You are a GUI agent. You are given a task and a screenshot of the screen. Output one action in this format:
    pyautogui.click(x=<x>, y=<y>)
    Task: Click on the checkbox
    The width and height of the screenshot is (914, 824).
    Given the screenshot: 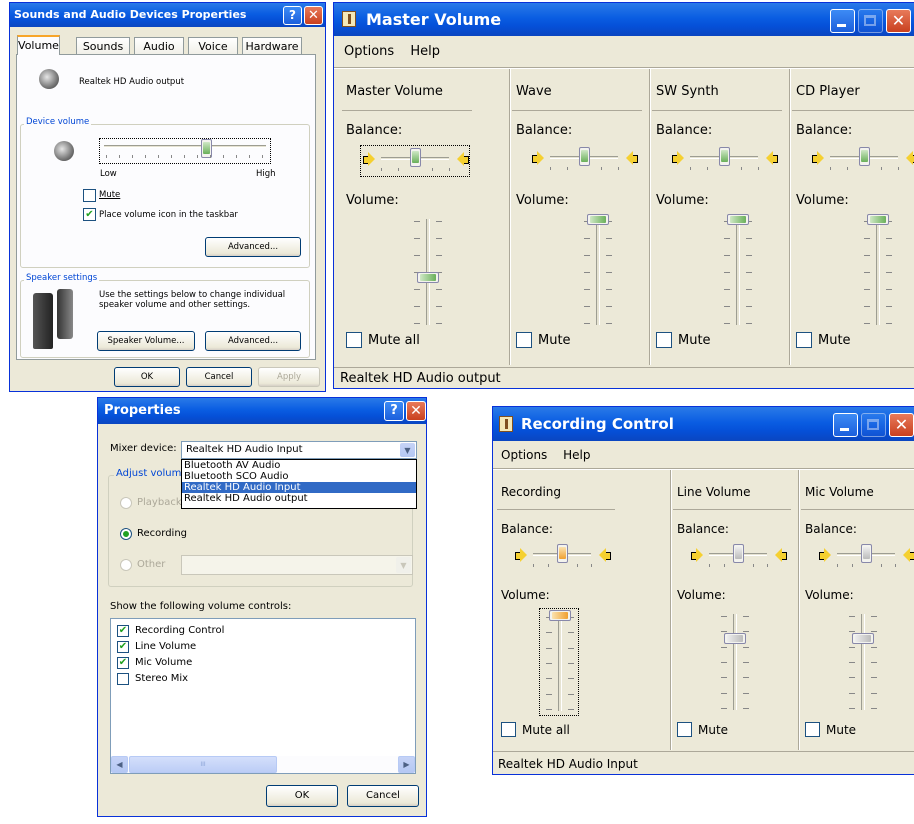 What is the action you would take?
    pyautogui.click(x=123, y=679)
    